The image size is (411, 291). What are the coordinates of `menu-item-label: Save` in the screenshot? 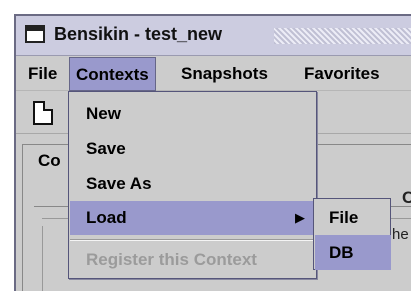 It's located at (106, 148).